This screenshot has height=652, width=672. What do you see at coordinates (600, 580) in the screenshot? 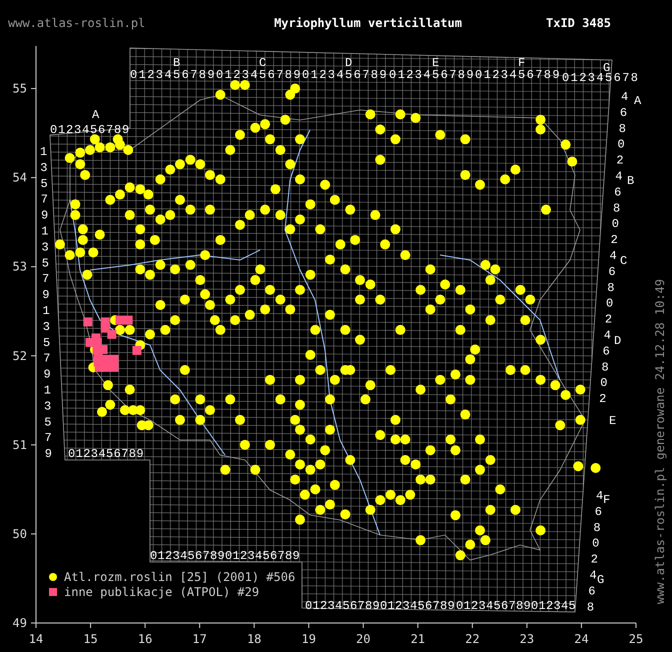
I see `grid-label: G` at bounding box center [600, 580].